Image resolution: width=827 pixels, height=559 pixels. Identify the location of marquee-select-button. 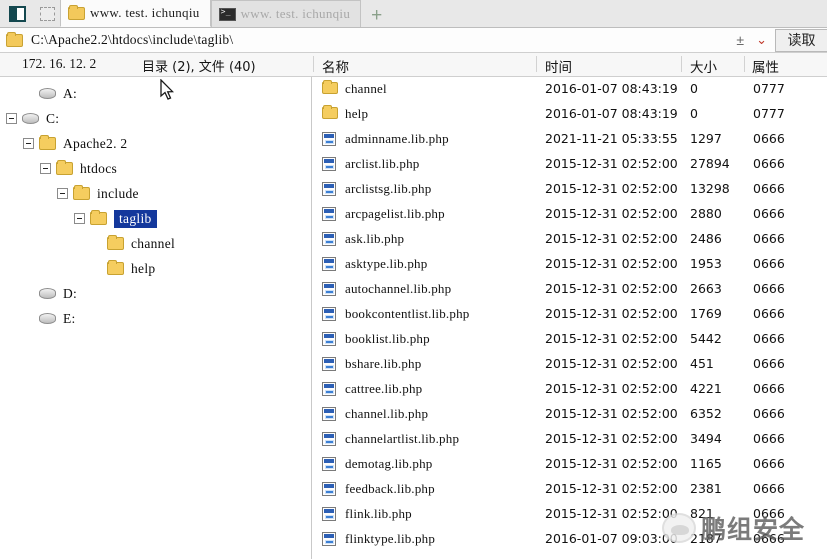
(47, 14).